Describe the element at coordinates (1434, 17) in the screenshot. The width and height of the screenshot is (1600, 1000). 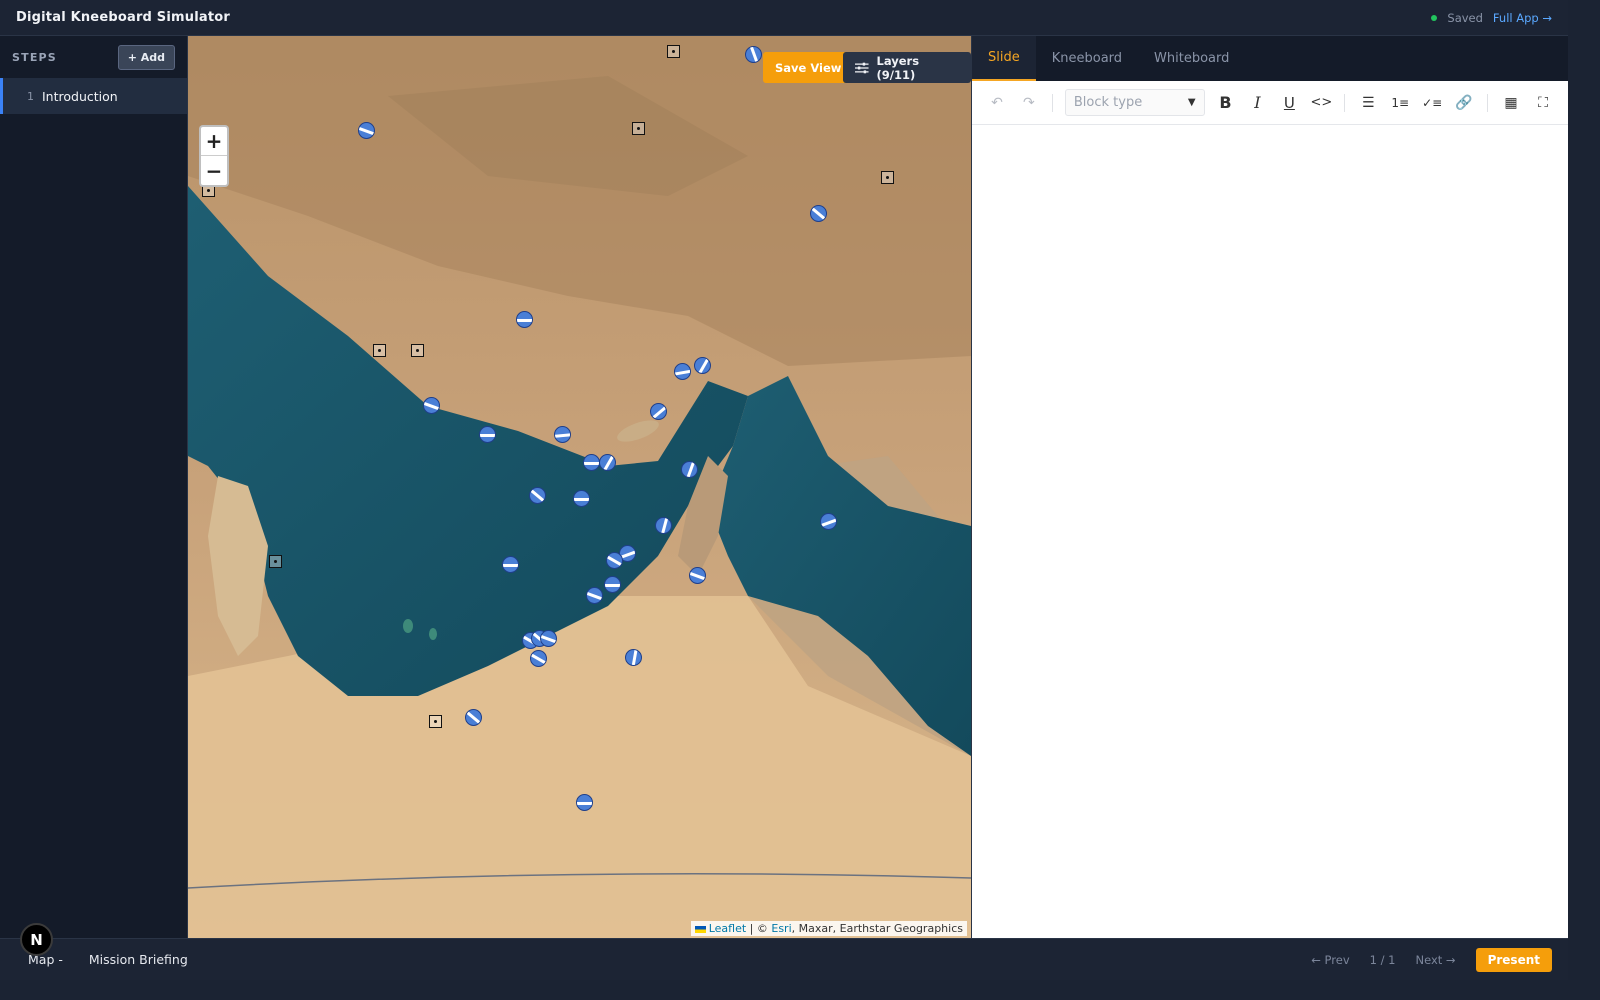
I see `saved-status-icon` at that location.